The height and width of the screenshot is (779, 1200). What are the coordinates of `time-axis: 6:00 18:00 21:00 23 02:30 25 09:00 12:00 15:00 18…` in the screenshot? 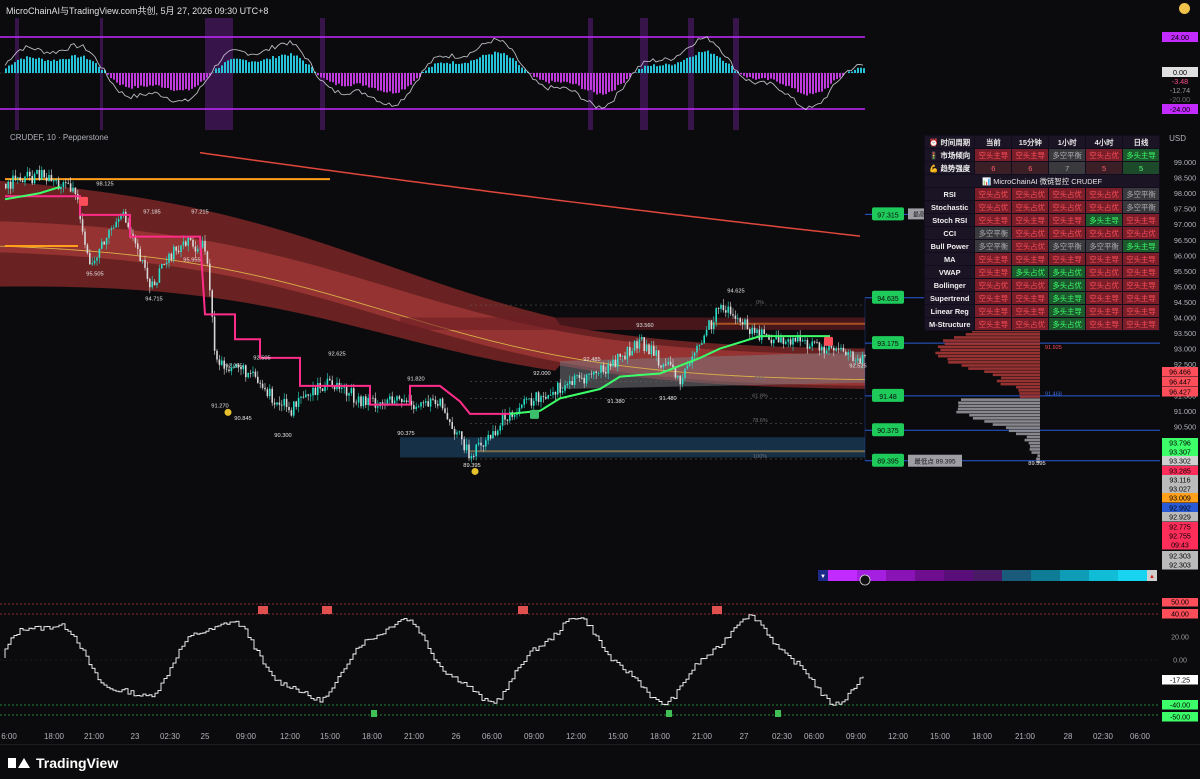 It's located at (600, 736).